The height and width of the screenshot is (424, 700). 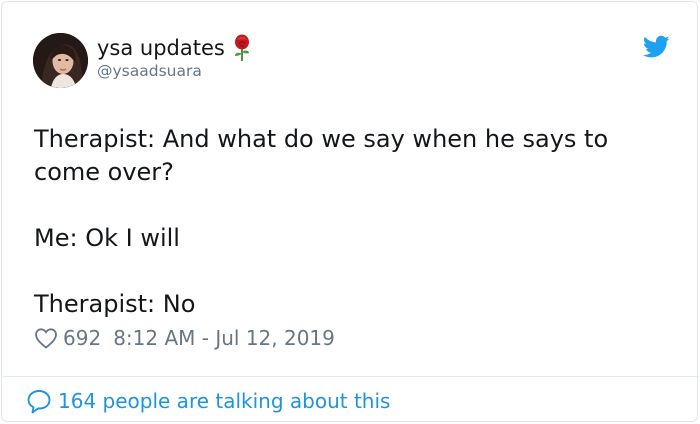 I want to click on talking-link: 164 people are talking about this, so click(x=208, y=401).